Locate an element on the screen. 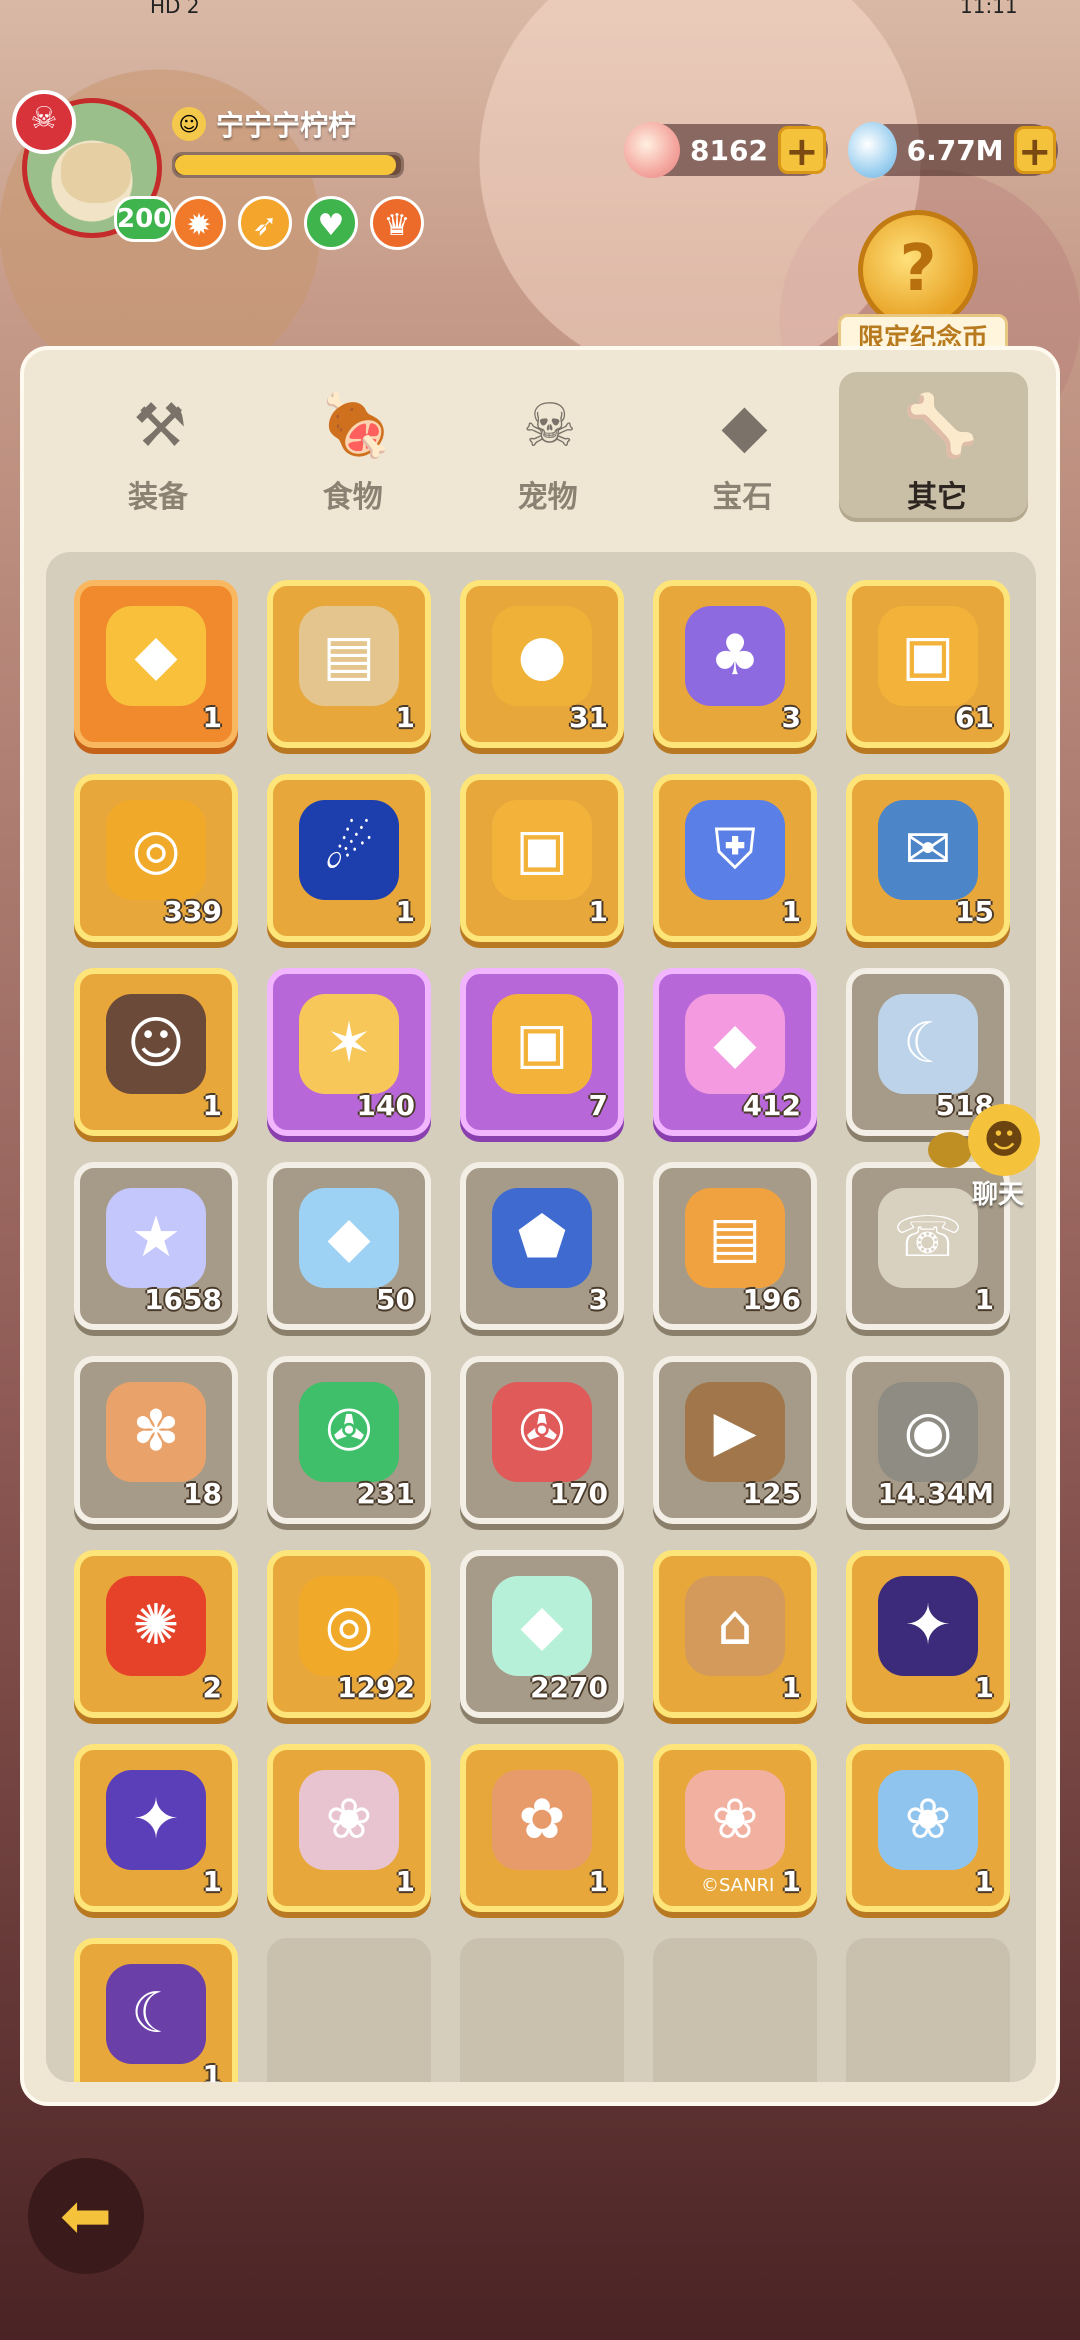 This screenshot has height=2340, width=1080. back-button: ⬅ is located at coordinates (86, 2216).